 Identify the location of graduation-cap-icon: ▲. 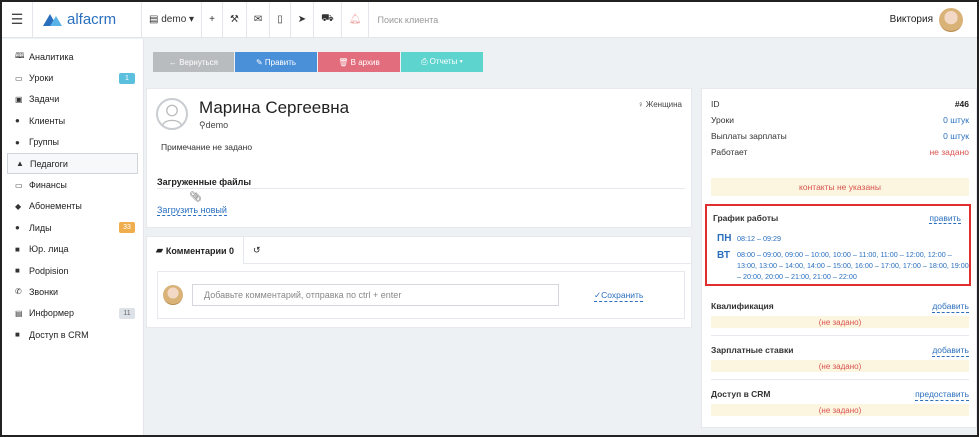
(20, 164).